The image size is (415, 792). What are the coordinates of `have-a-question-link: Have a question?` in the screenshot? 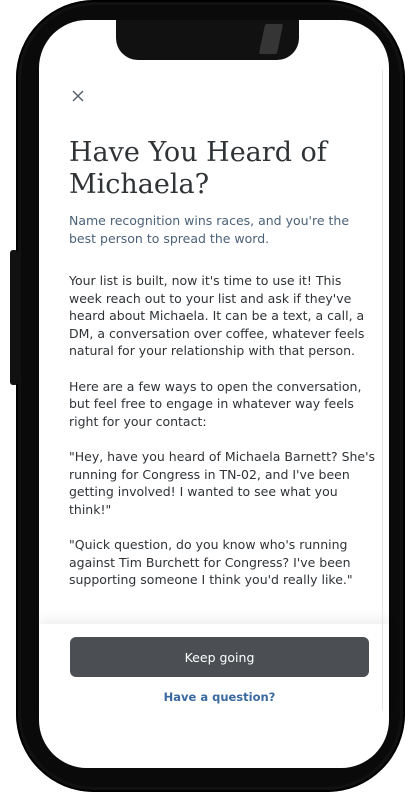 It's located at (219, 697).